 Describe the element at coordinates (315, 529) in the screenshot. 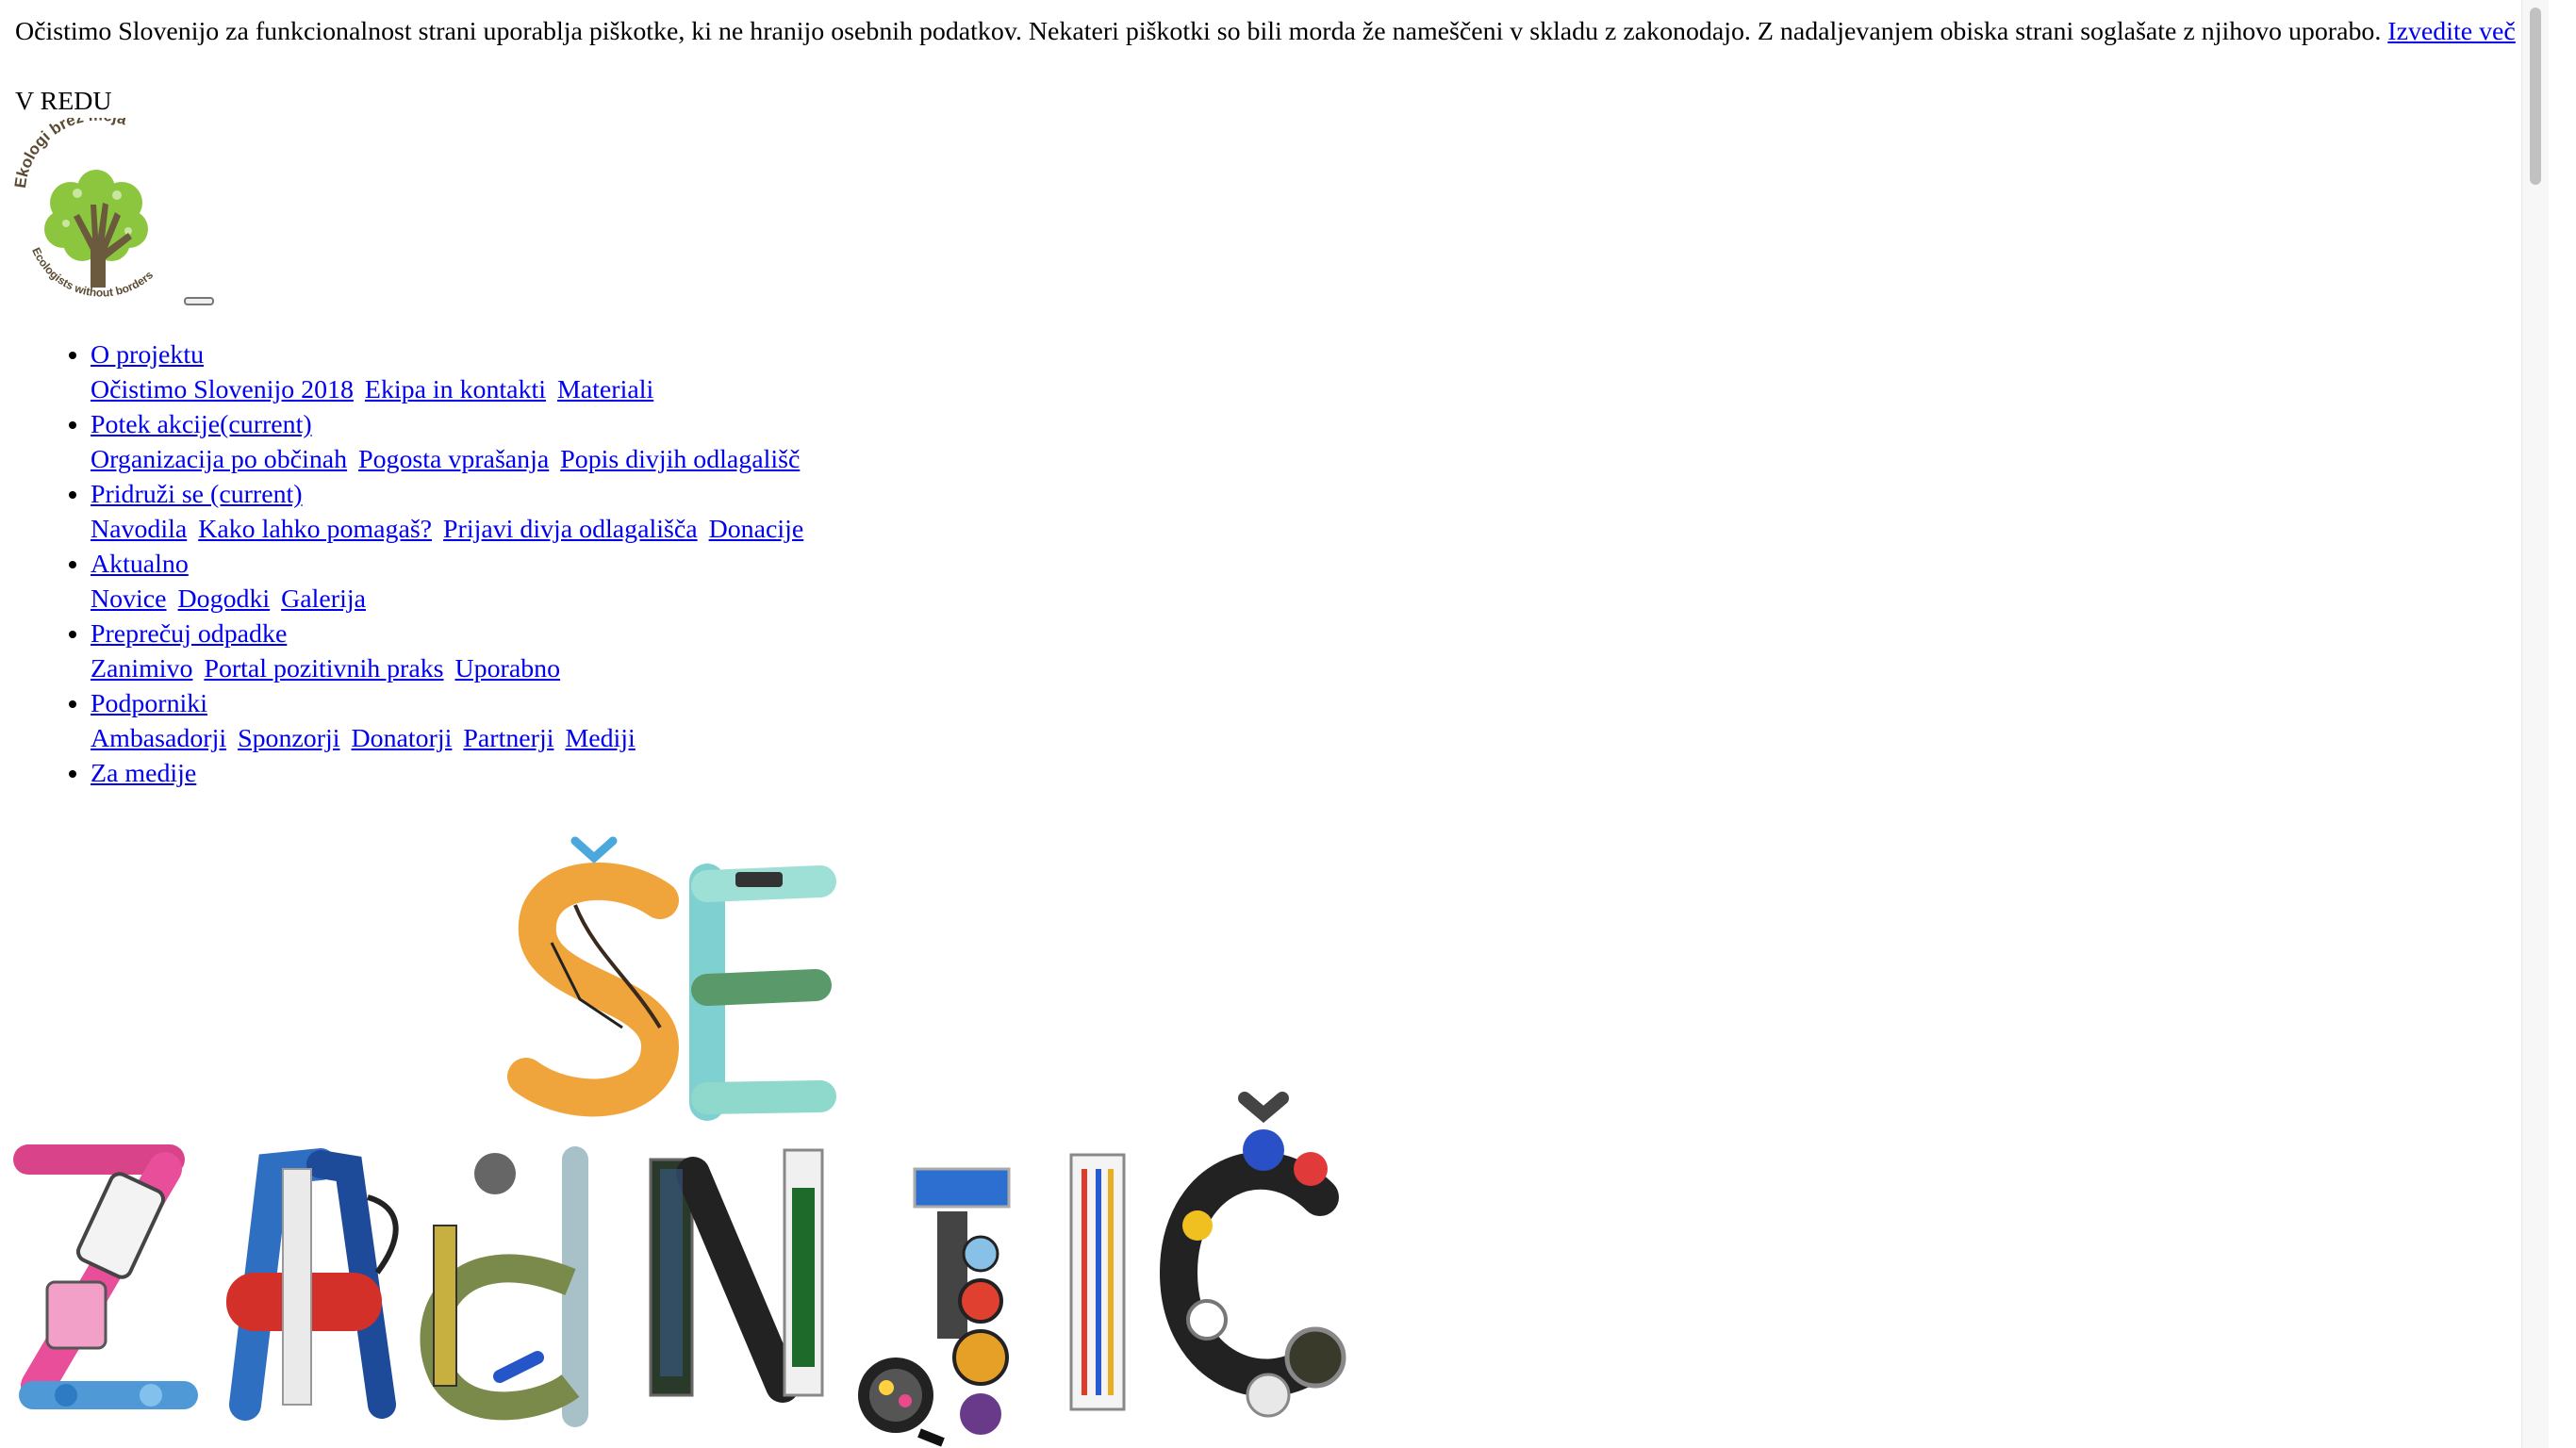

I see `submenu-link: Kako lahko pomagaš?` at that location.